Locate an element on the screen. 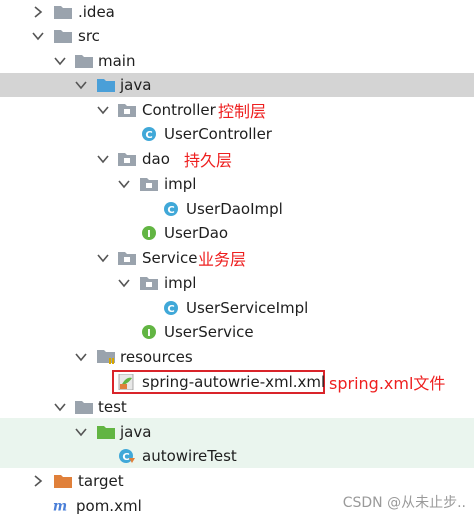 Image resolution: width=474 pixels, height=520 pixels. tree-row-src: src is located at coordinates (237, 36).